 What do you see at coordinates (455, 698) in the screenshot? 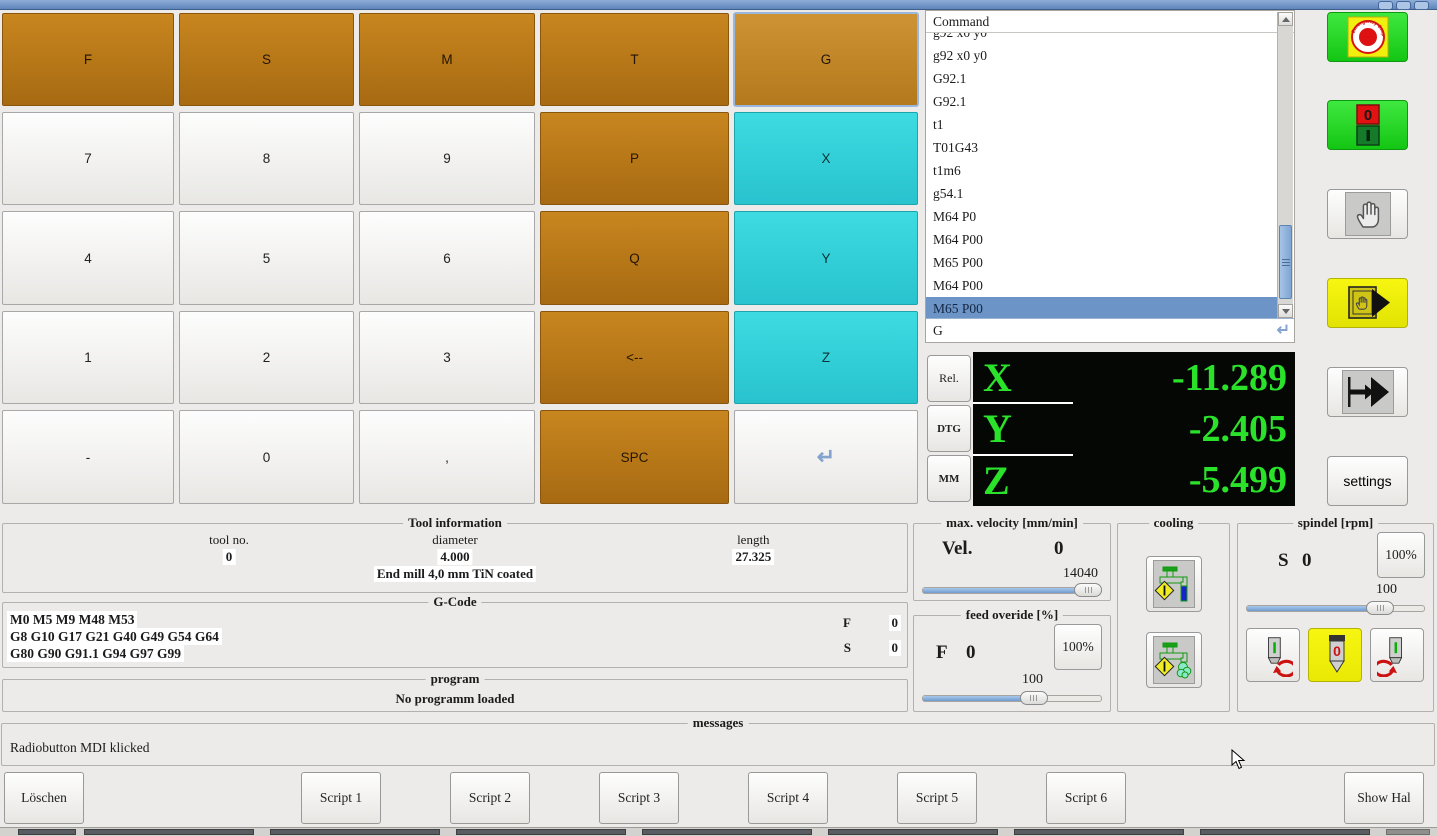
I see `program-status: No programm loaded` at bounding box center [455, 698].